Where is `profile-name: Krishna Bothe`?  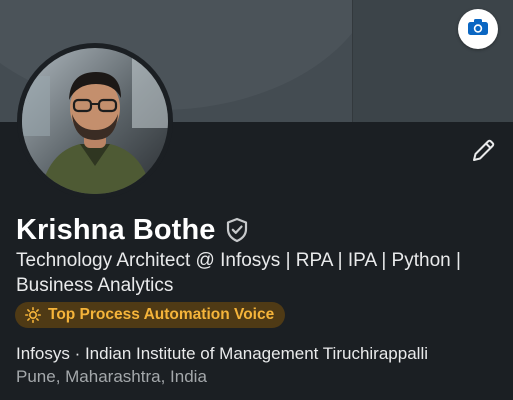
profile-name: Krishna Bothe is located at coordinates (116, 229).